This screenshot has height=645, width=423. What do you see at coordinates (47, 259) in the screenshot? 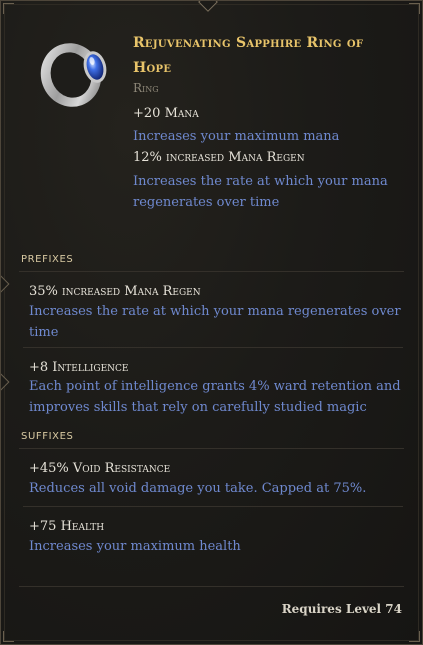
I see `prefixes-label: PREFIXES` at bounding box center [47, 259].